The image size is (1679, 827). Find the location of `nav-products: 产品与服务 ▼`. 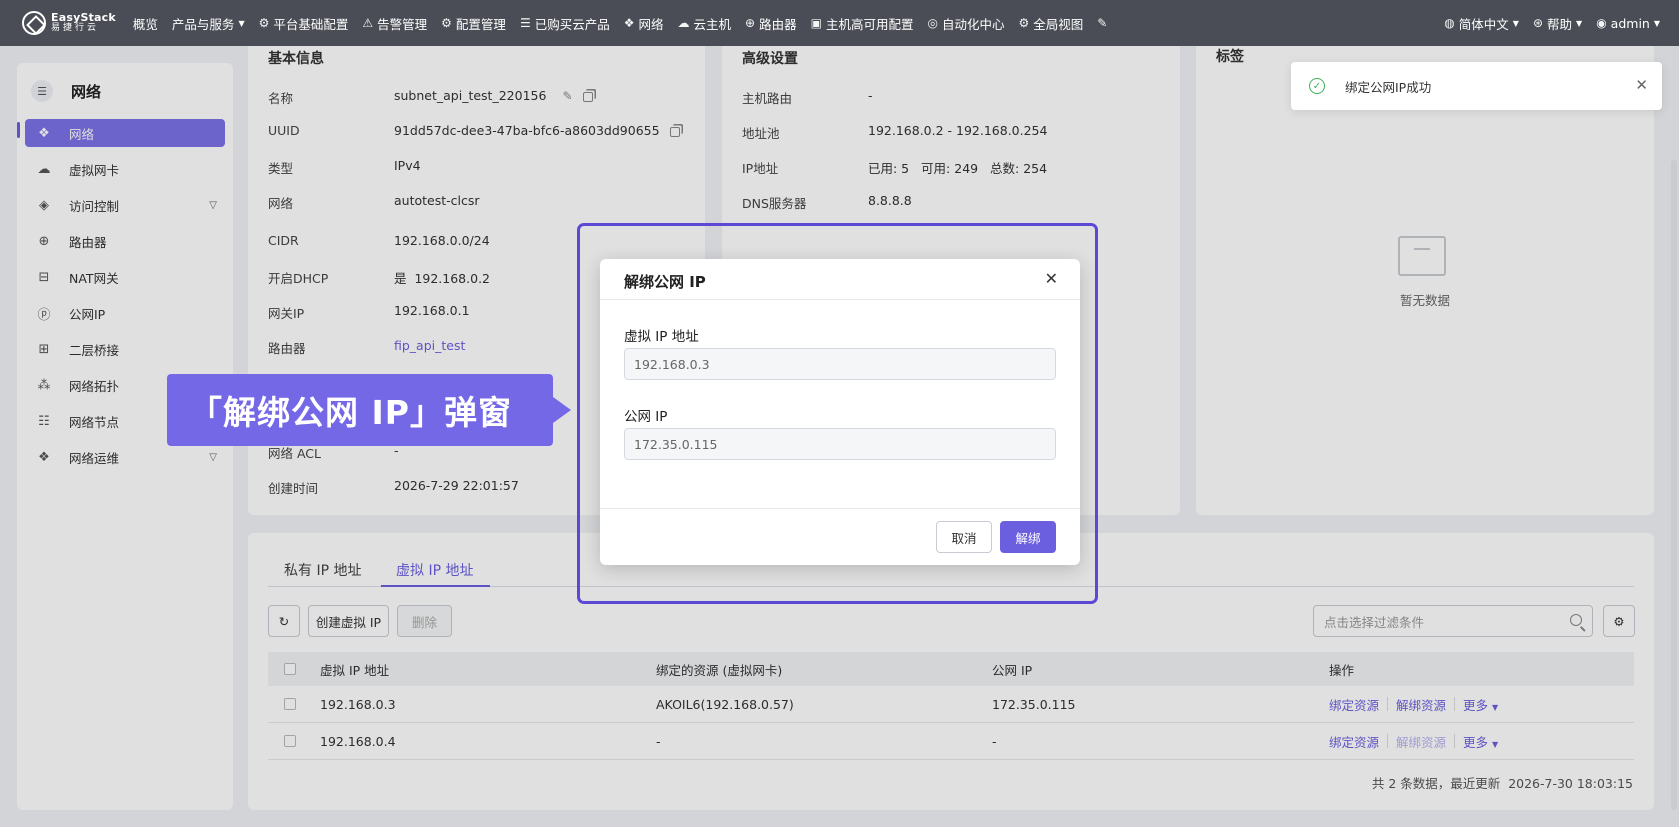

nav-products: 产品与服务 ▼ is located at coordinates (208, 23).